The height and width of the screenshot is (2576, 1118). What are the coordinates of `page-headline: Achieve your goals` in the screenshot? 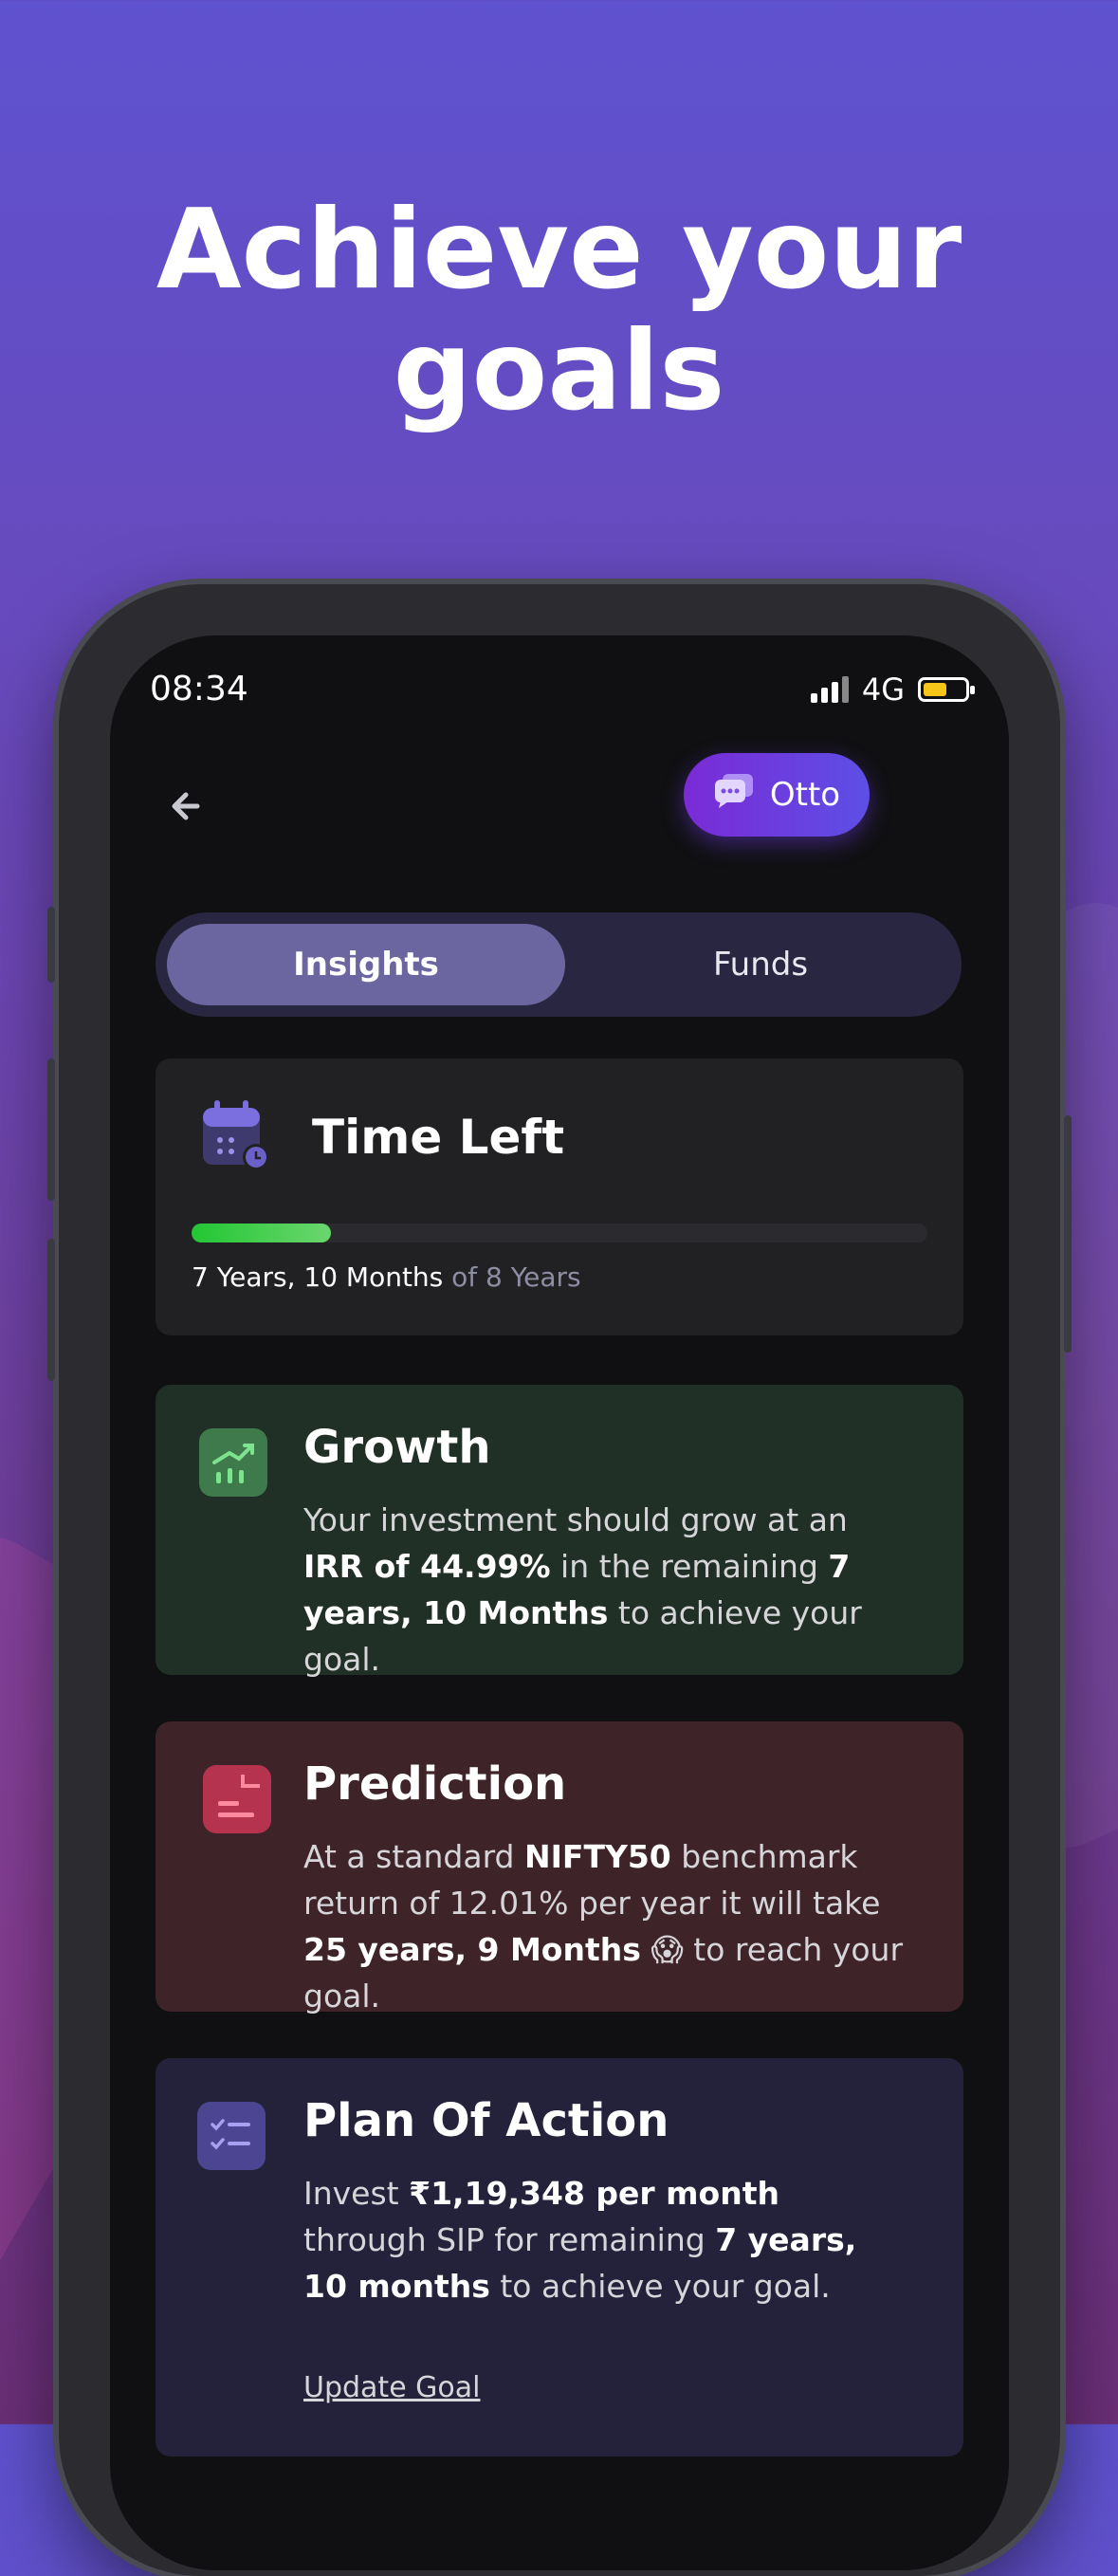 It's located at (559, 311).